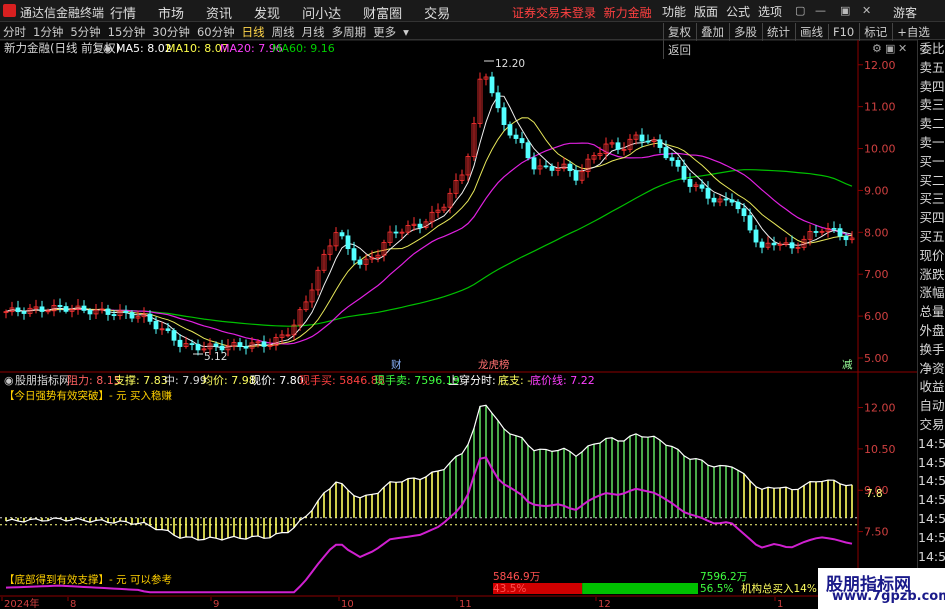  I want to click on period-tab-60min: 60分钟, so click(216, 32).